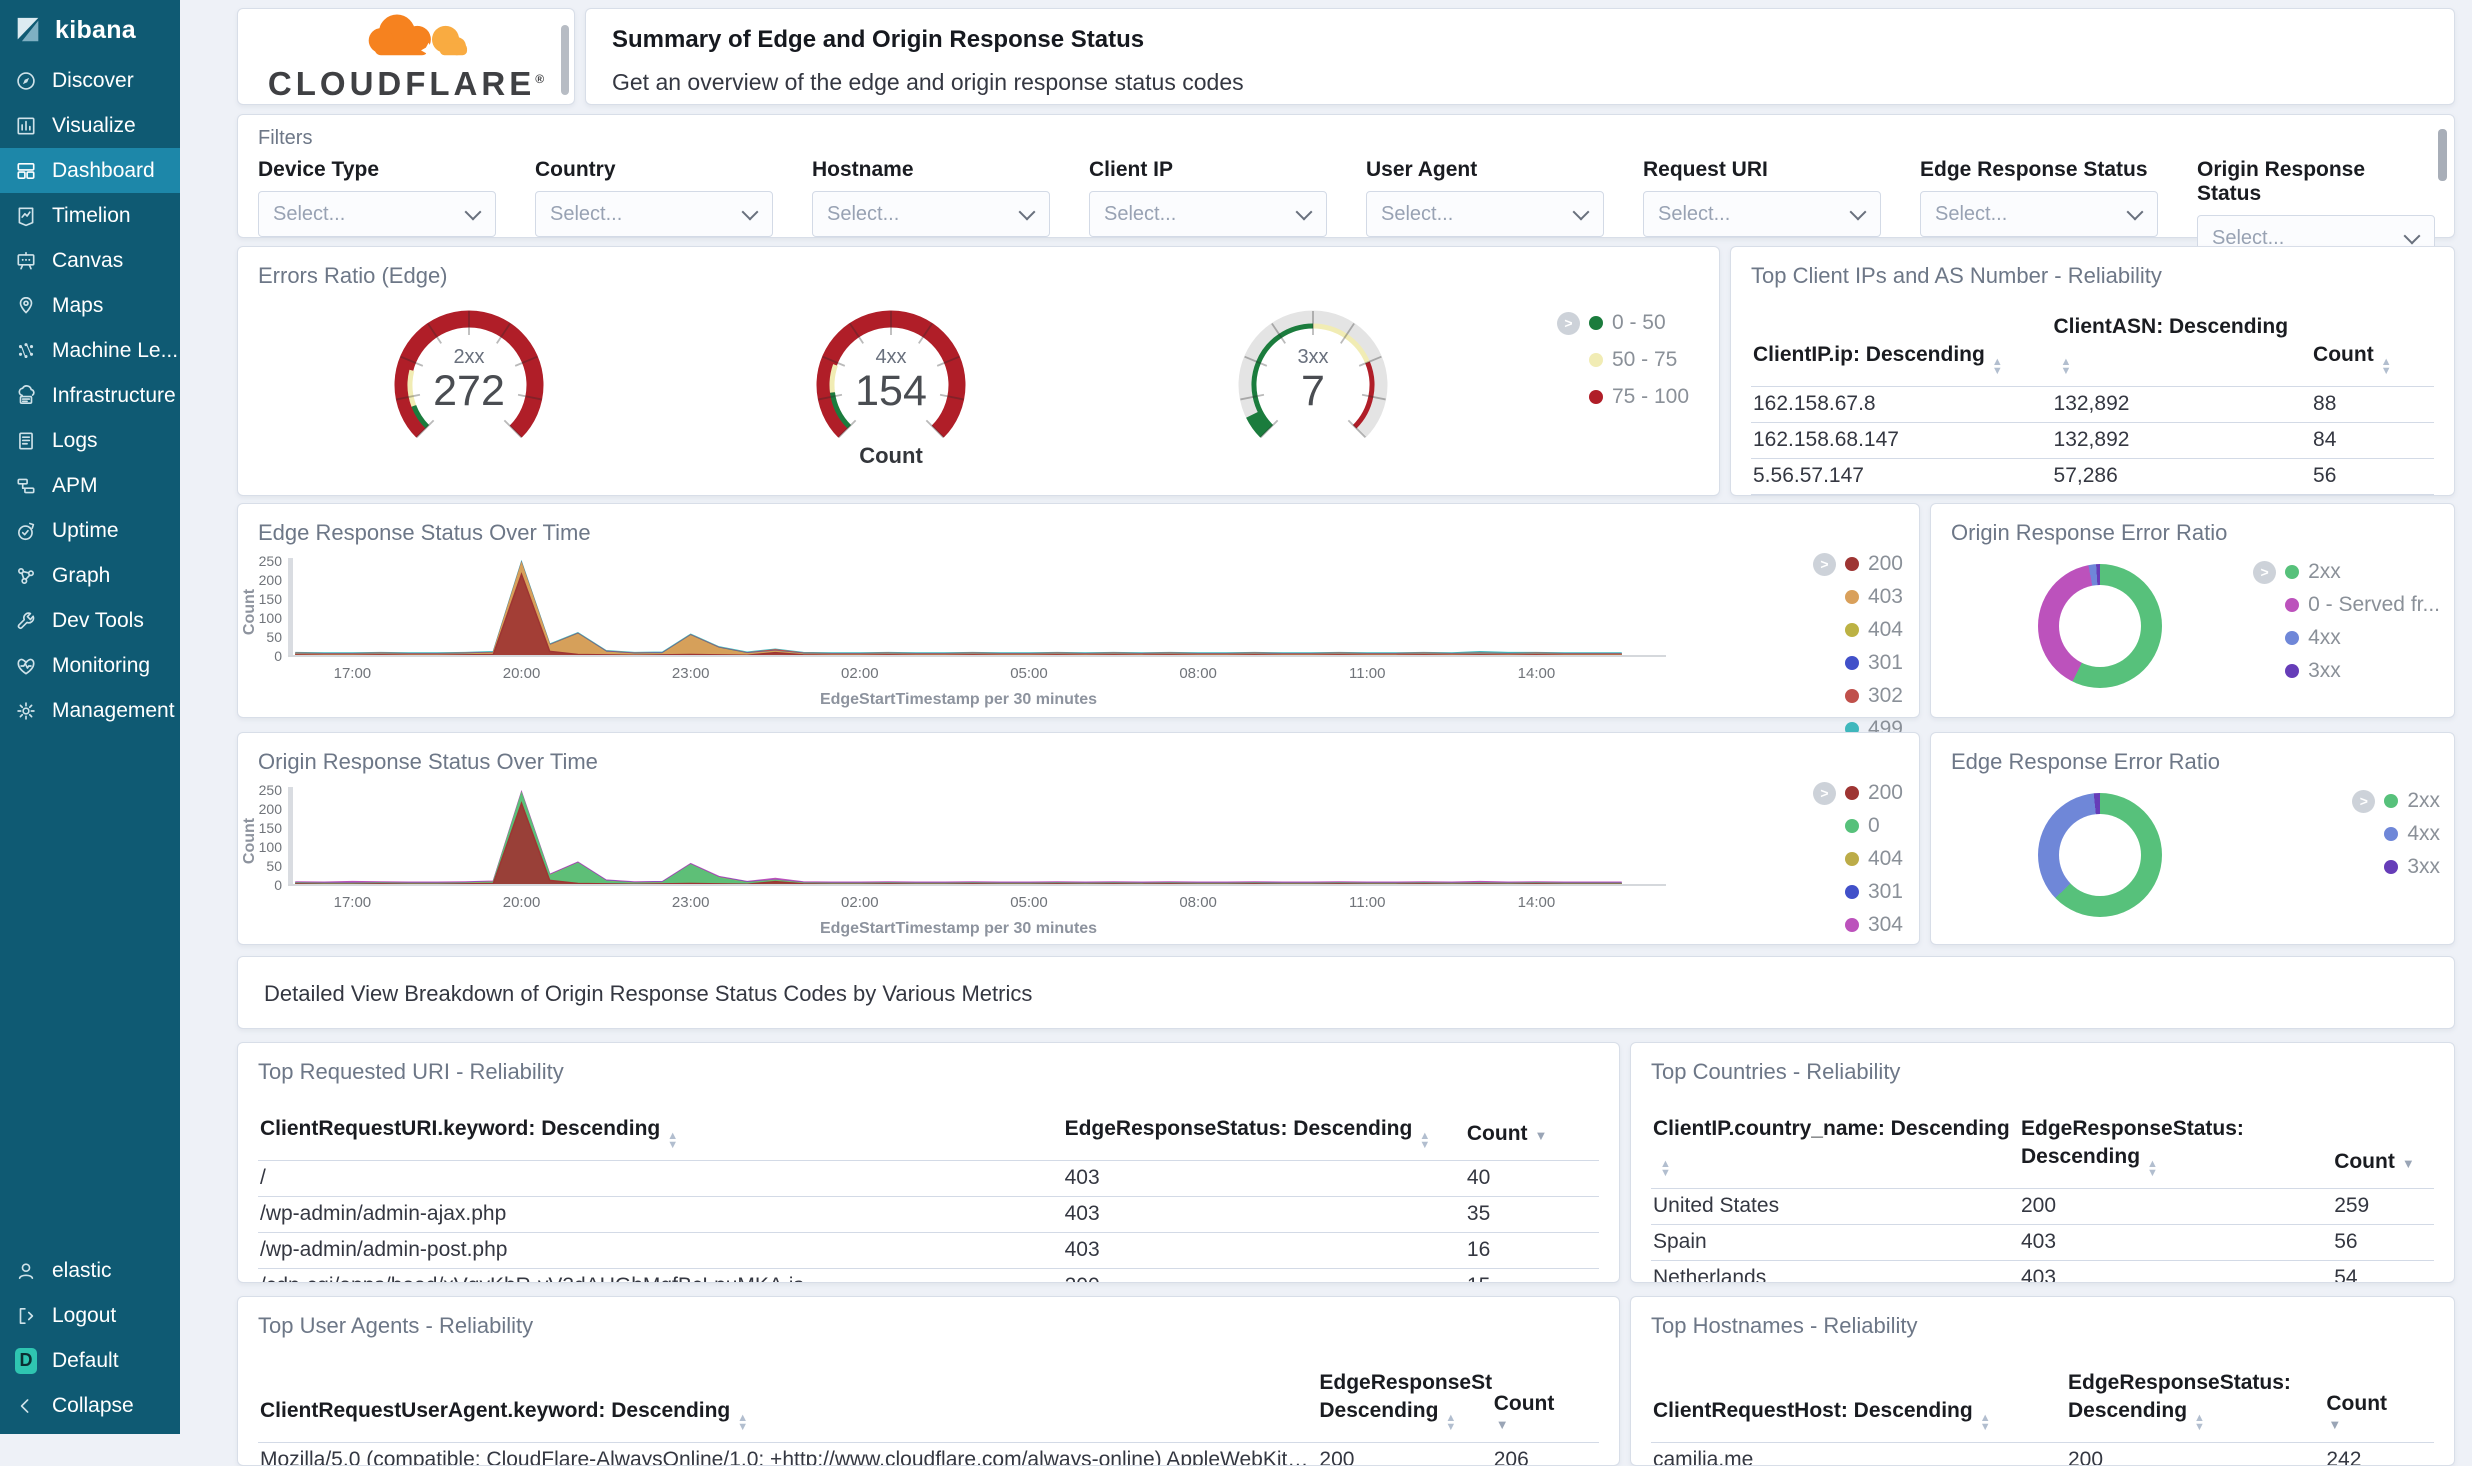 The height and width of the screenshot is (1466, 2472). Describe the element at coordinates (90, 1270) in the screenshot. I see `sidebar-item-elastic: elastic` at that location.